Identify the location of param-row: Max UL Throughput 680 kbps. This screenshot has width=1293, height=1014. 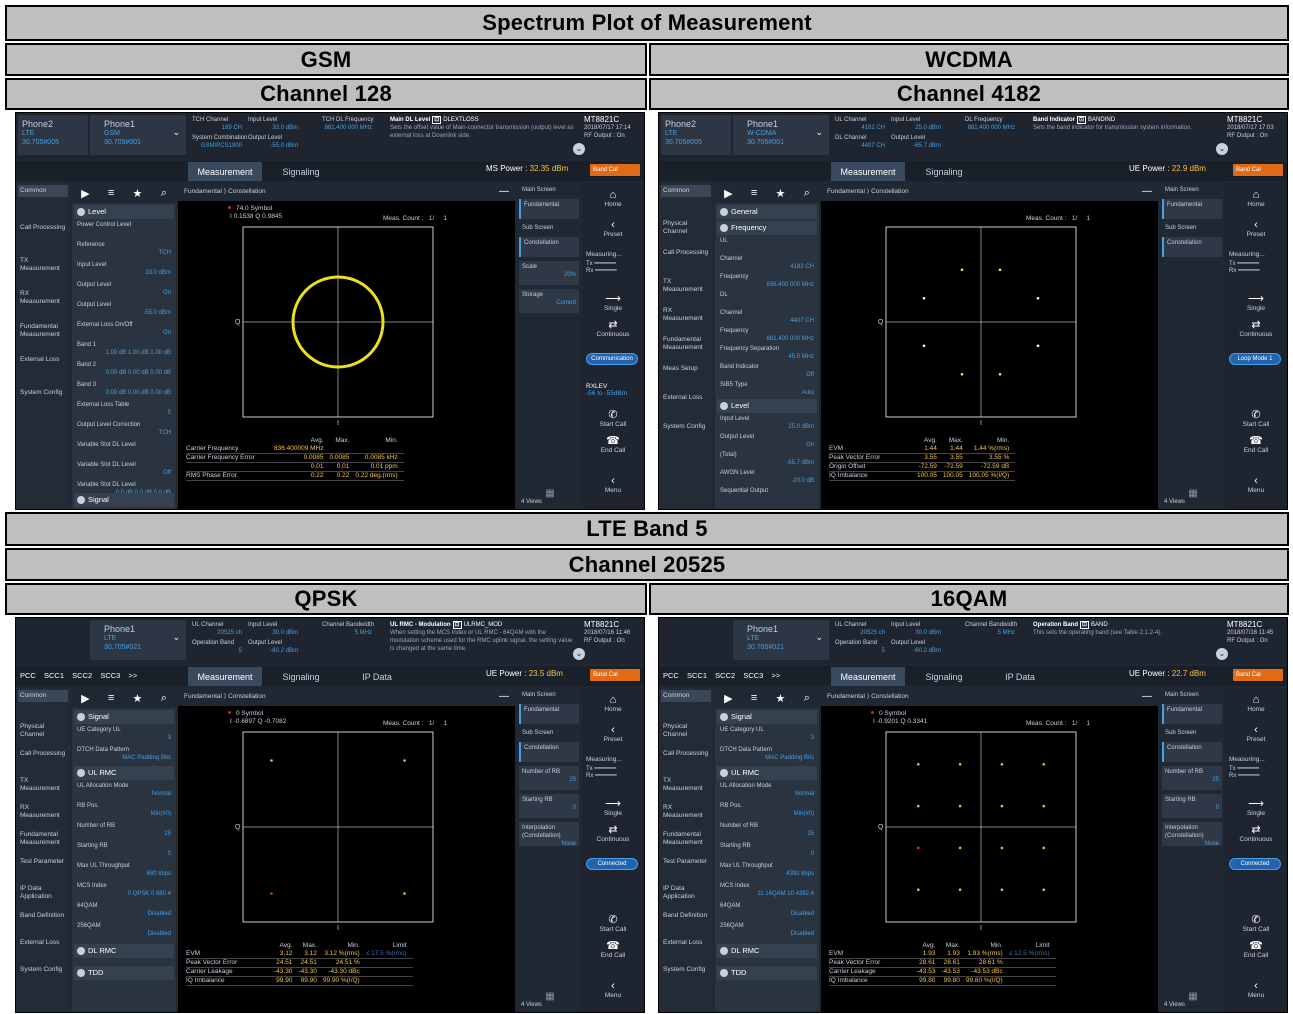
(124, 870).